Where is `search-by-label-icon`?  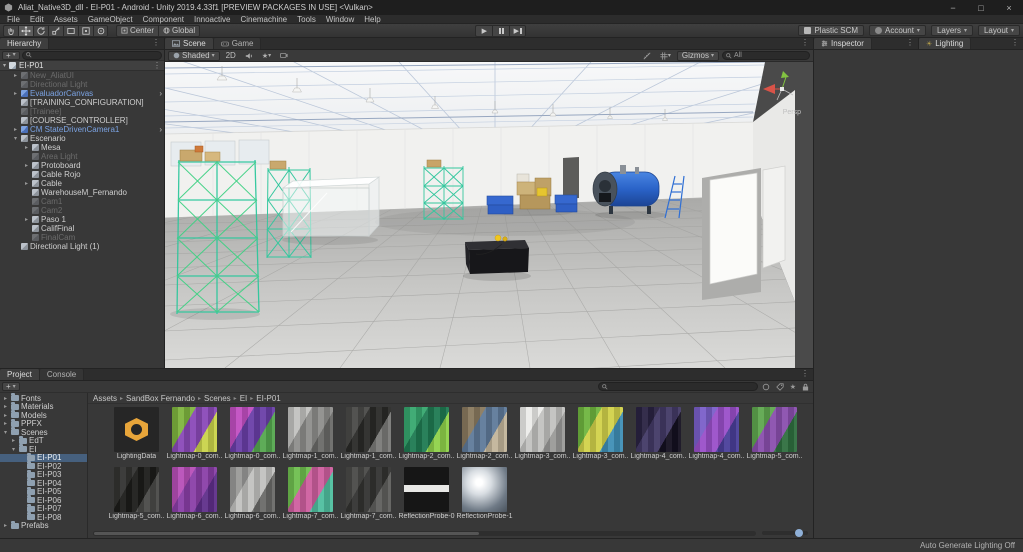
search-by-label-icon is located at coordinates (780, 386).